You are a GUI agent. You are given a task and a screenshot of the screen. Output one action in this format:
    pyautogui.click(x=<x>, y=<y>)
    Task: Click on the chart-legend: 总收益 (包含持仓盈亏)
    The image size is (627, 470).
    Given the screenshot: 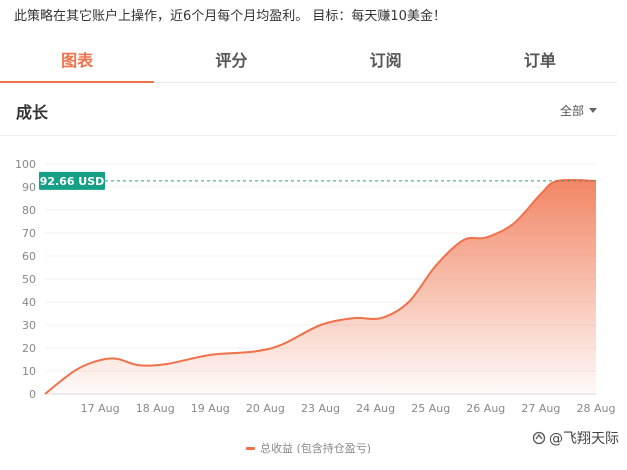 What is the action you would take?
    pyautogui.click(x=308, y=448)
    